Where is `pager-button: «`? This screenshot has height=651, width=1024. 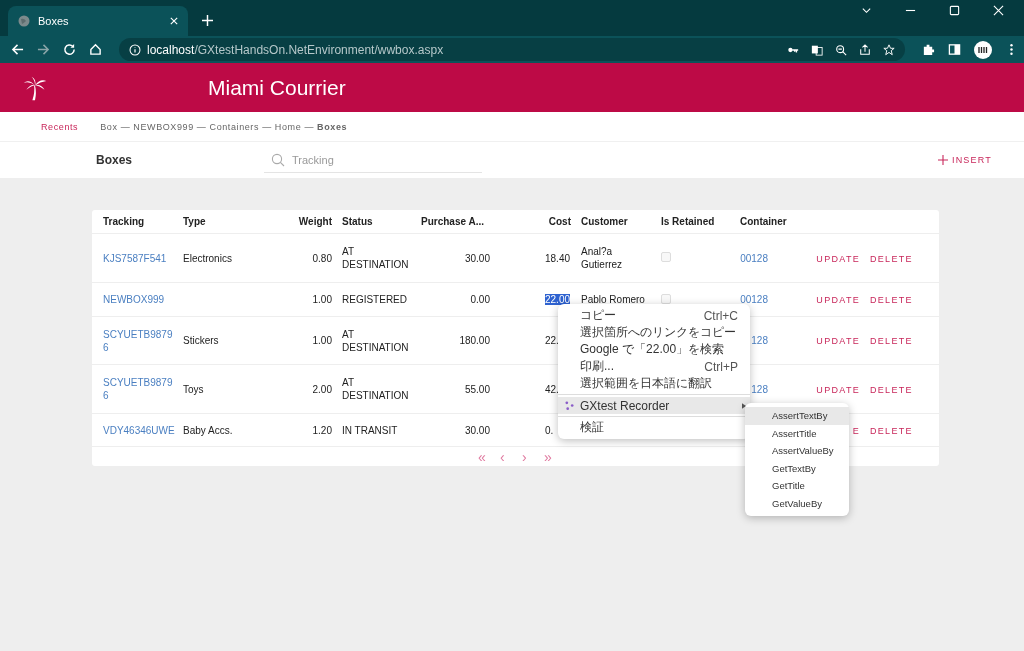
pager-button: « is located at coordinates (483, 456).